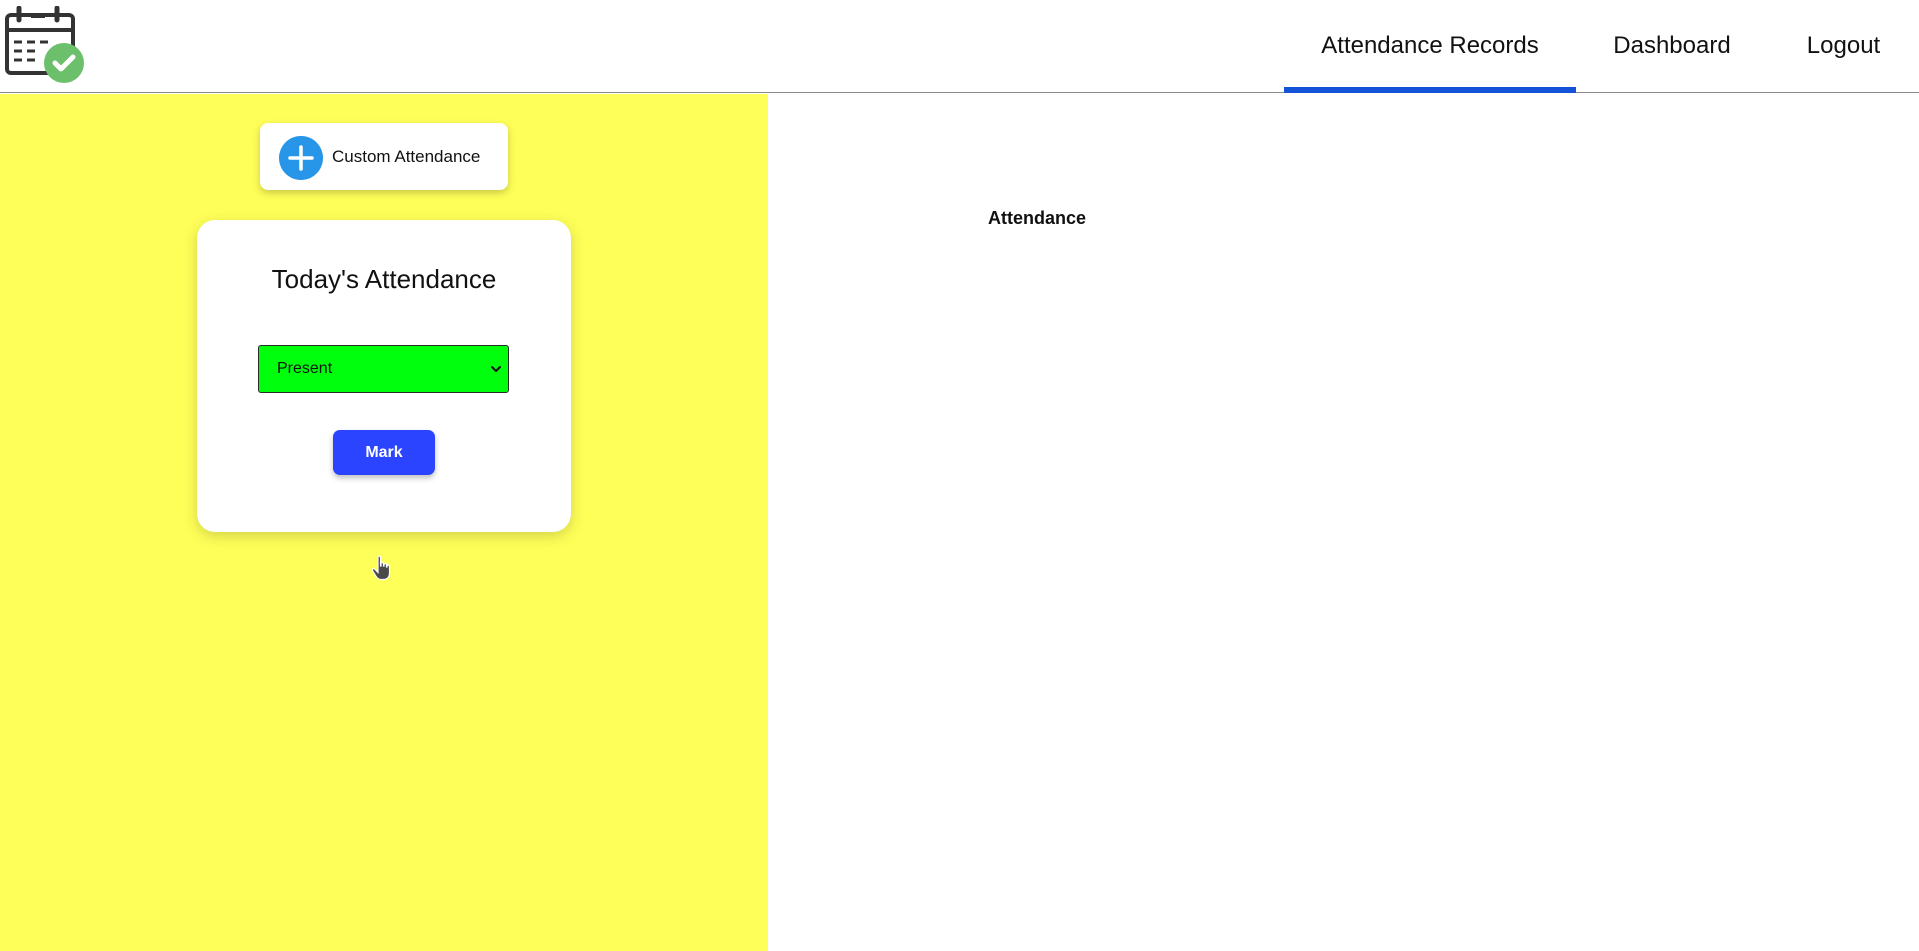 The image size is (1919, 951). I want to click on card-title: Today's Attendance, so click(384, 279).